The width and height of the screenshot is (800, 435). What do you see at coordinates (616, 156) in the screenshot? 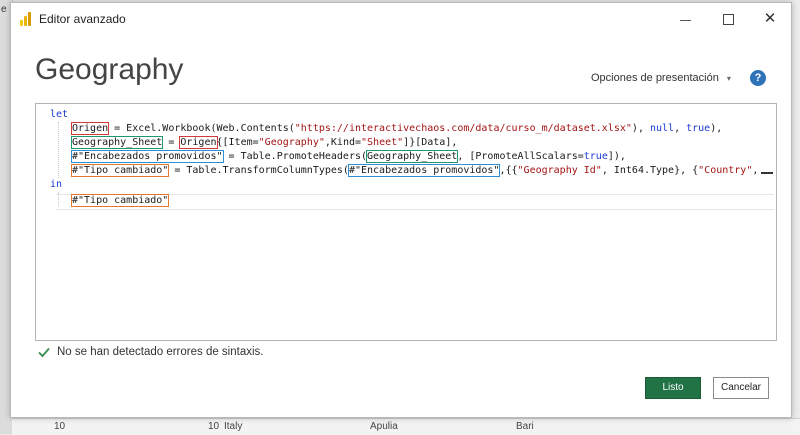
I see `code-token: ]),` at bounding box center [616, 156].